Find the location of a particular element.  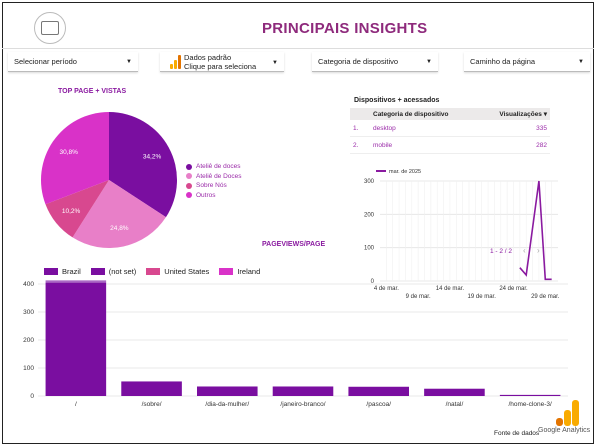

x-tick-label: /sobre/ is located at coordinates (152, 404).